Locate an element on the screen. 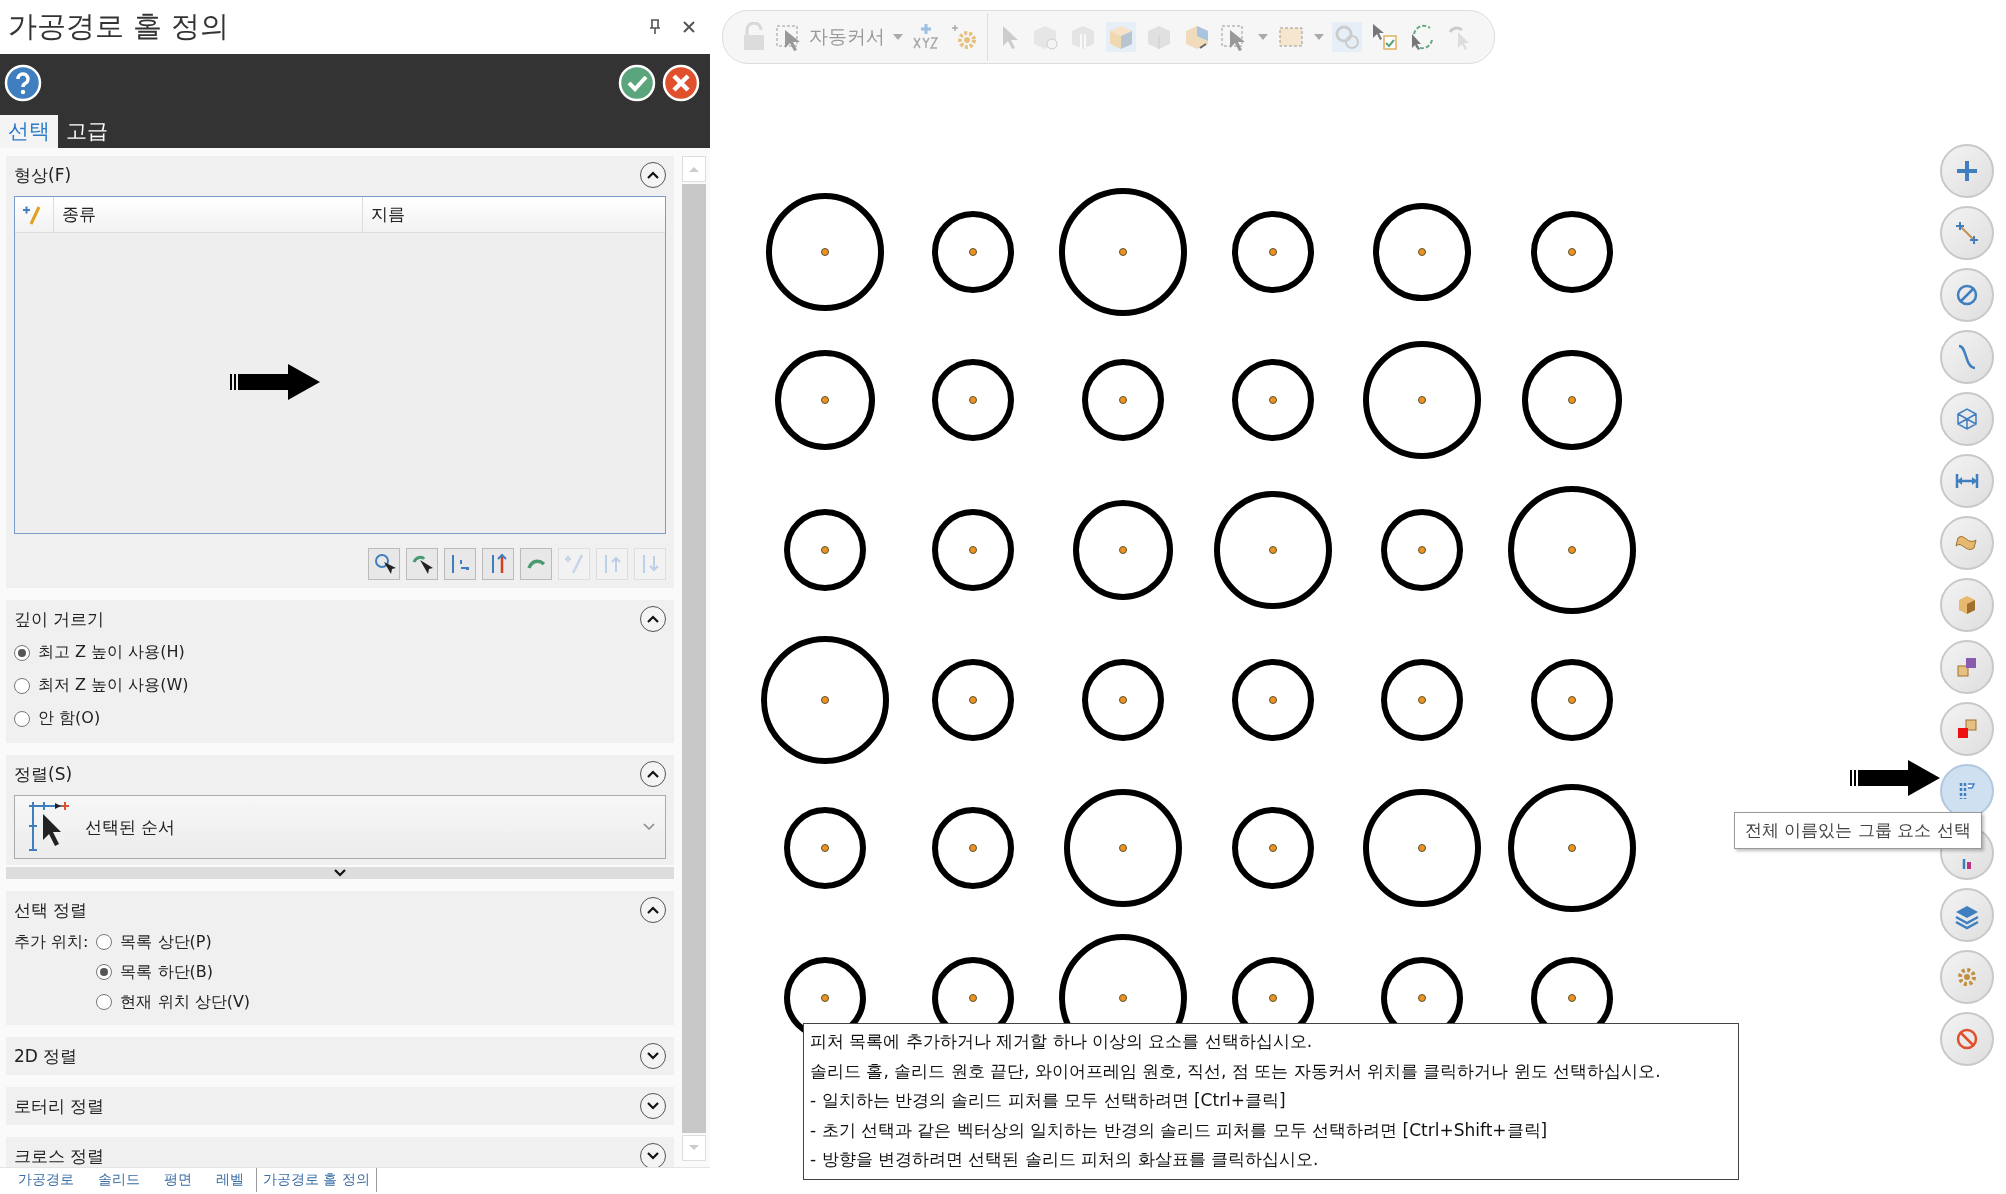 Image resolution: width=2006 pixels, height=1194 pixels. prompt-line: - 일치하는 반경의 솔리드 피처를 모두 선택하려면 [Ctrl+클릭] is located at coordinates (1048, 1100).